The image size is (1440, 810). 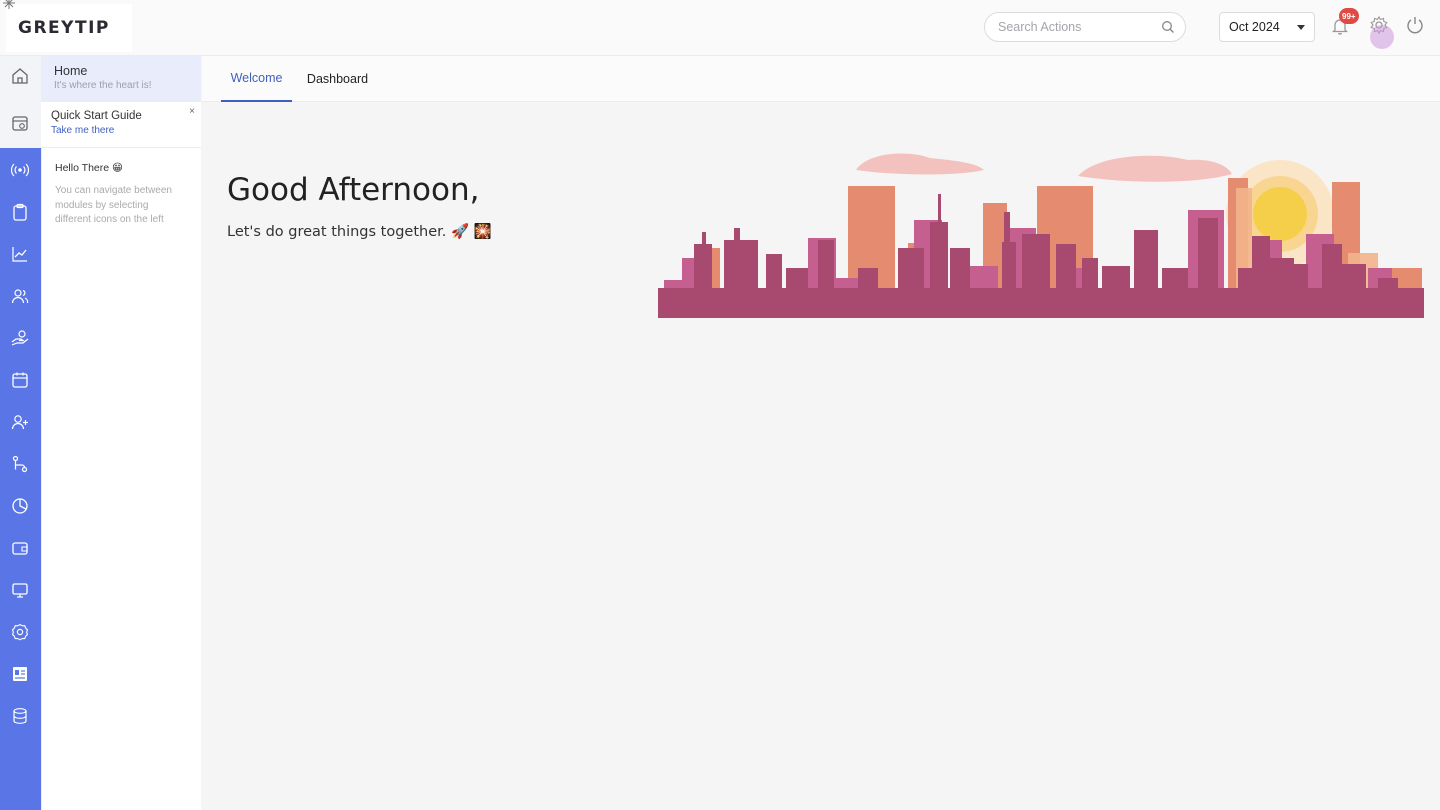 What do you see at coordinates (353, 190) in the screenshot?
I see `greeting-heading: Good Afternoon,` at bounding box center [353, 190].